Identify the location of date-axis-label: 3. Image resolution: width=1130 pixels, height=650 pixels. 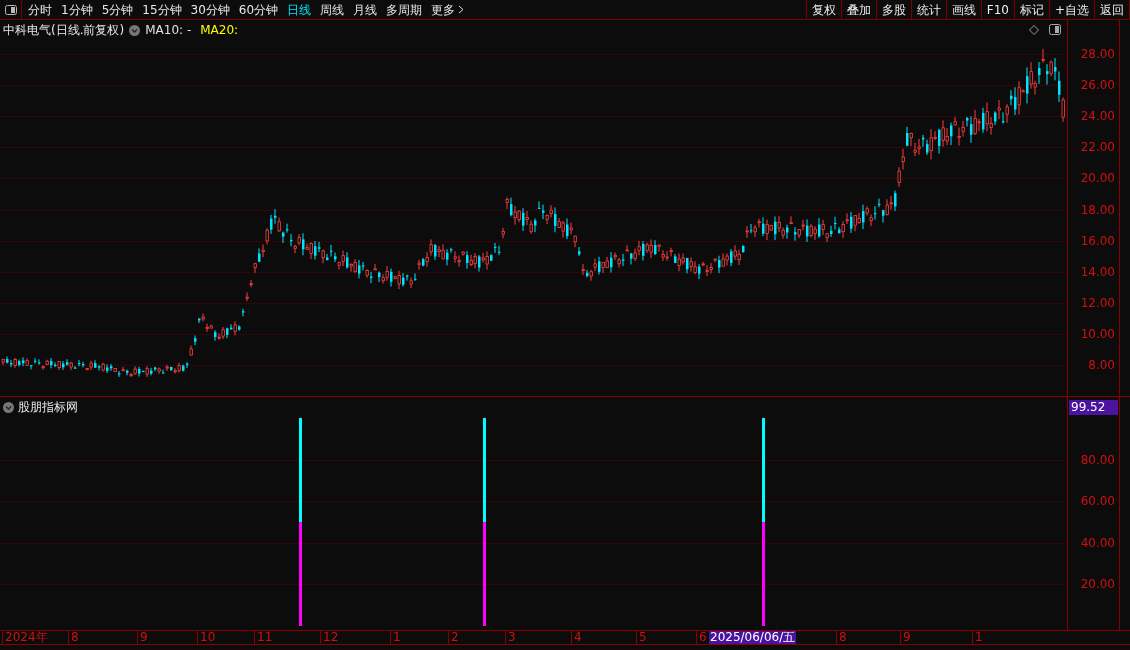
(510, 637).